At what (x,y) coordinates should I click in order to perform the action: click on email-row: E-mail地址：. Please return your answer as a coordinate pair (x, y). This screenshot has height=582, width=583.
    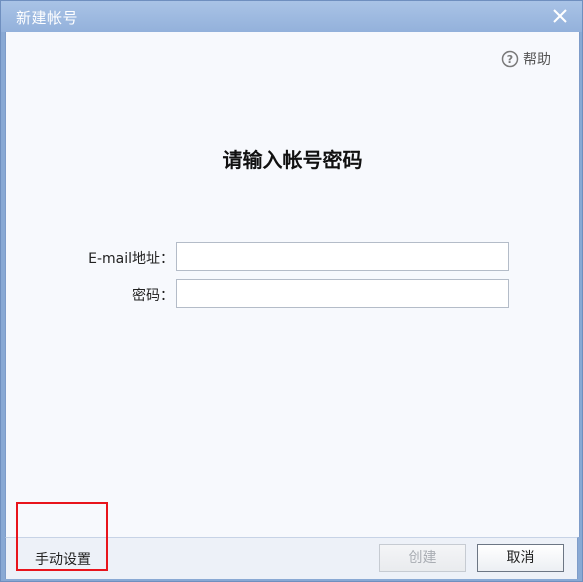
    Looking at the image, I should click on (292, 257).